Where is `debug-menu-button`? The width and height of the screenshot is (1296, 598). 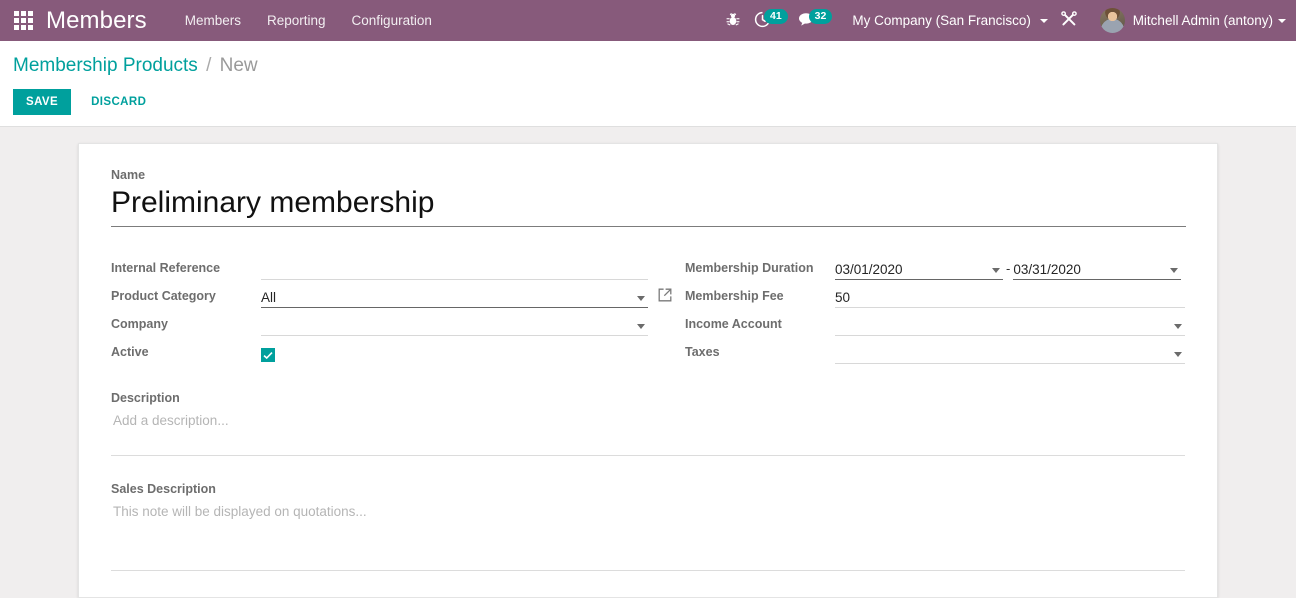 debug-menu-button is located at coordinates (733, 20).